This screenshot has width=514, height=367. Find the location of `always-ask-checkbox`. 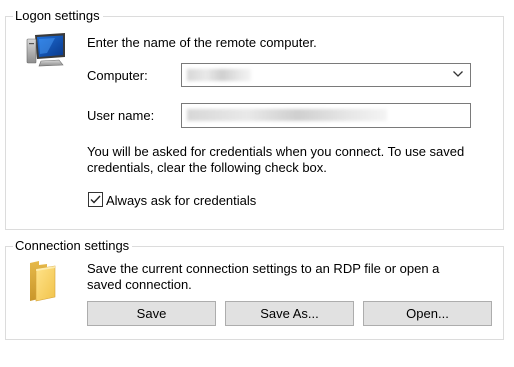

always-ask-checkbox is located at coordinates (95, 199).